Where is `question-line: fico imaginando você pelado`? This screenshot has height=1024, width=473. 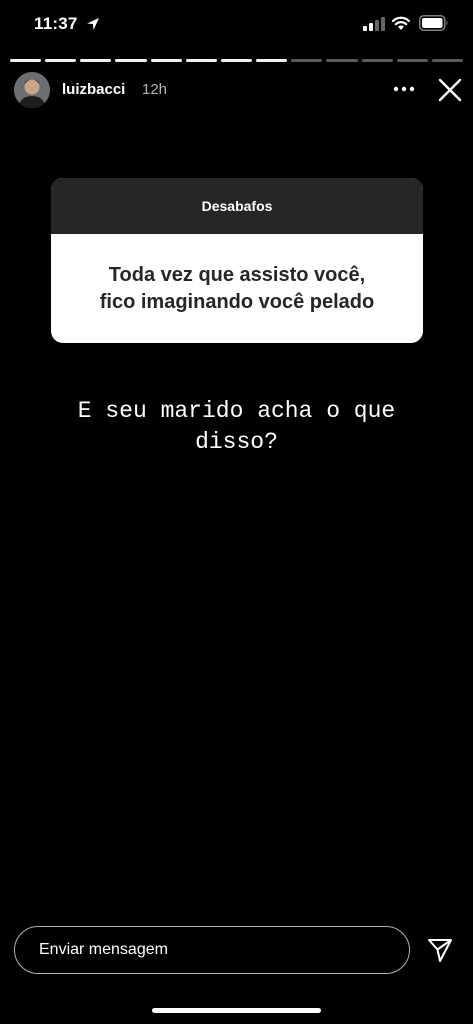
question-line: fico imaginando você pelado is located at coordinates (237, 301).